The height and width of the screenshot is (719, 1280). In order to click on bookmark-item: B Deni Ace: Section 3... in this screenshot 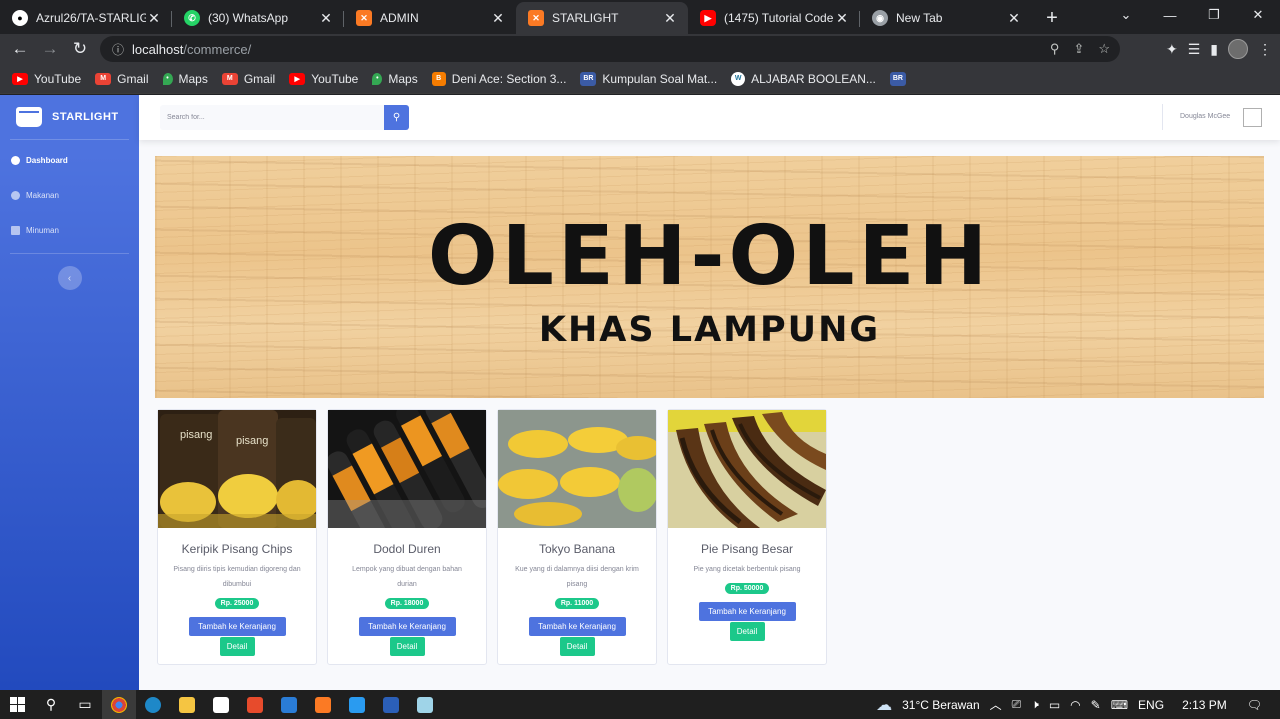, I will do `click(498, 78)`.